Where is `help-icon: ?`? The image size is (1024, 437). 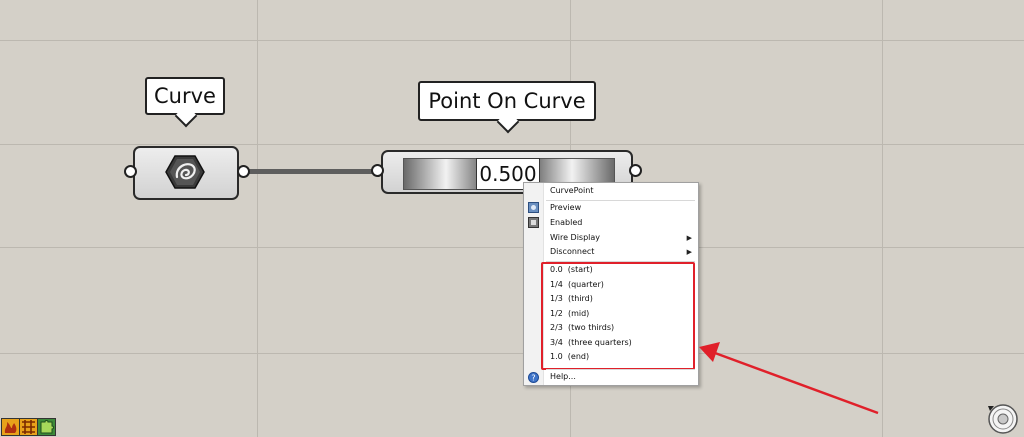
help-icon: ? is located at coordinates (533, 377).